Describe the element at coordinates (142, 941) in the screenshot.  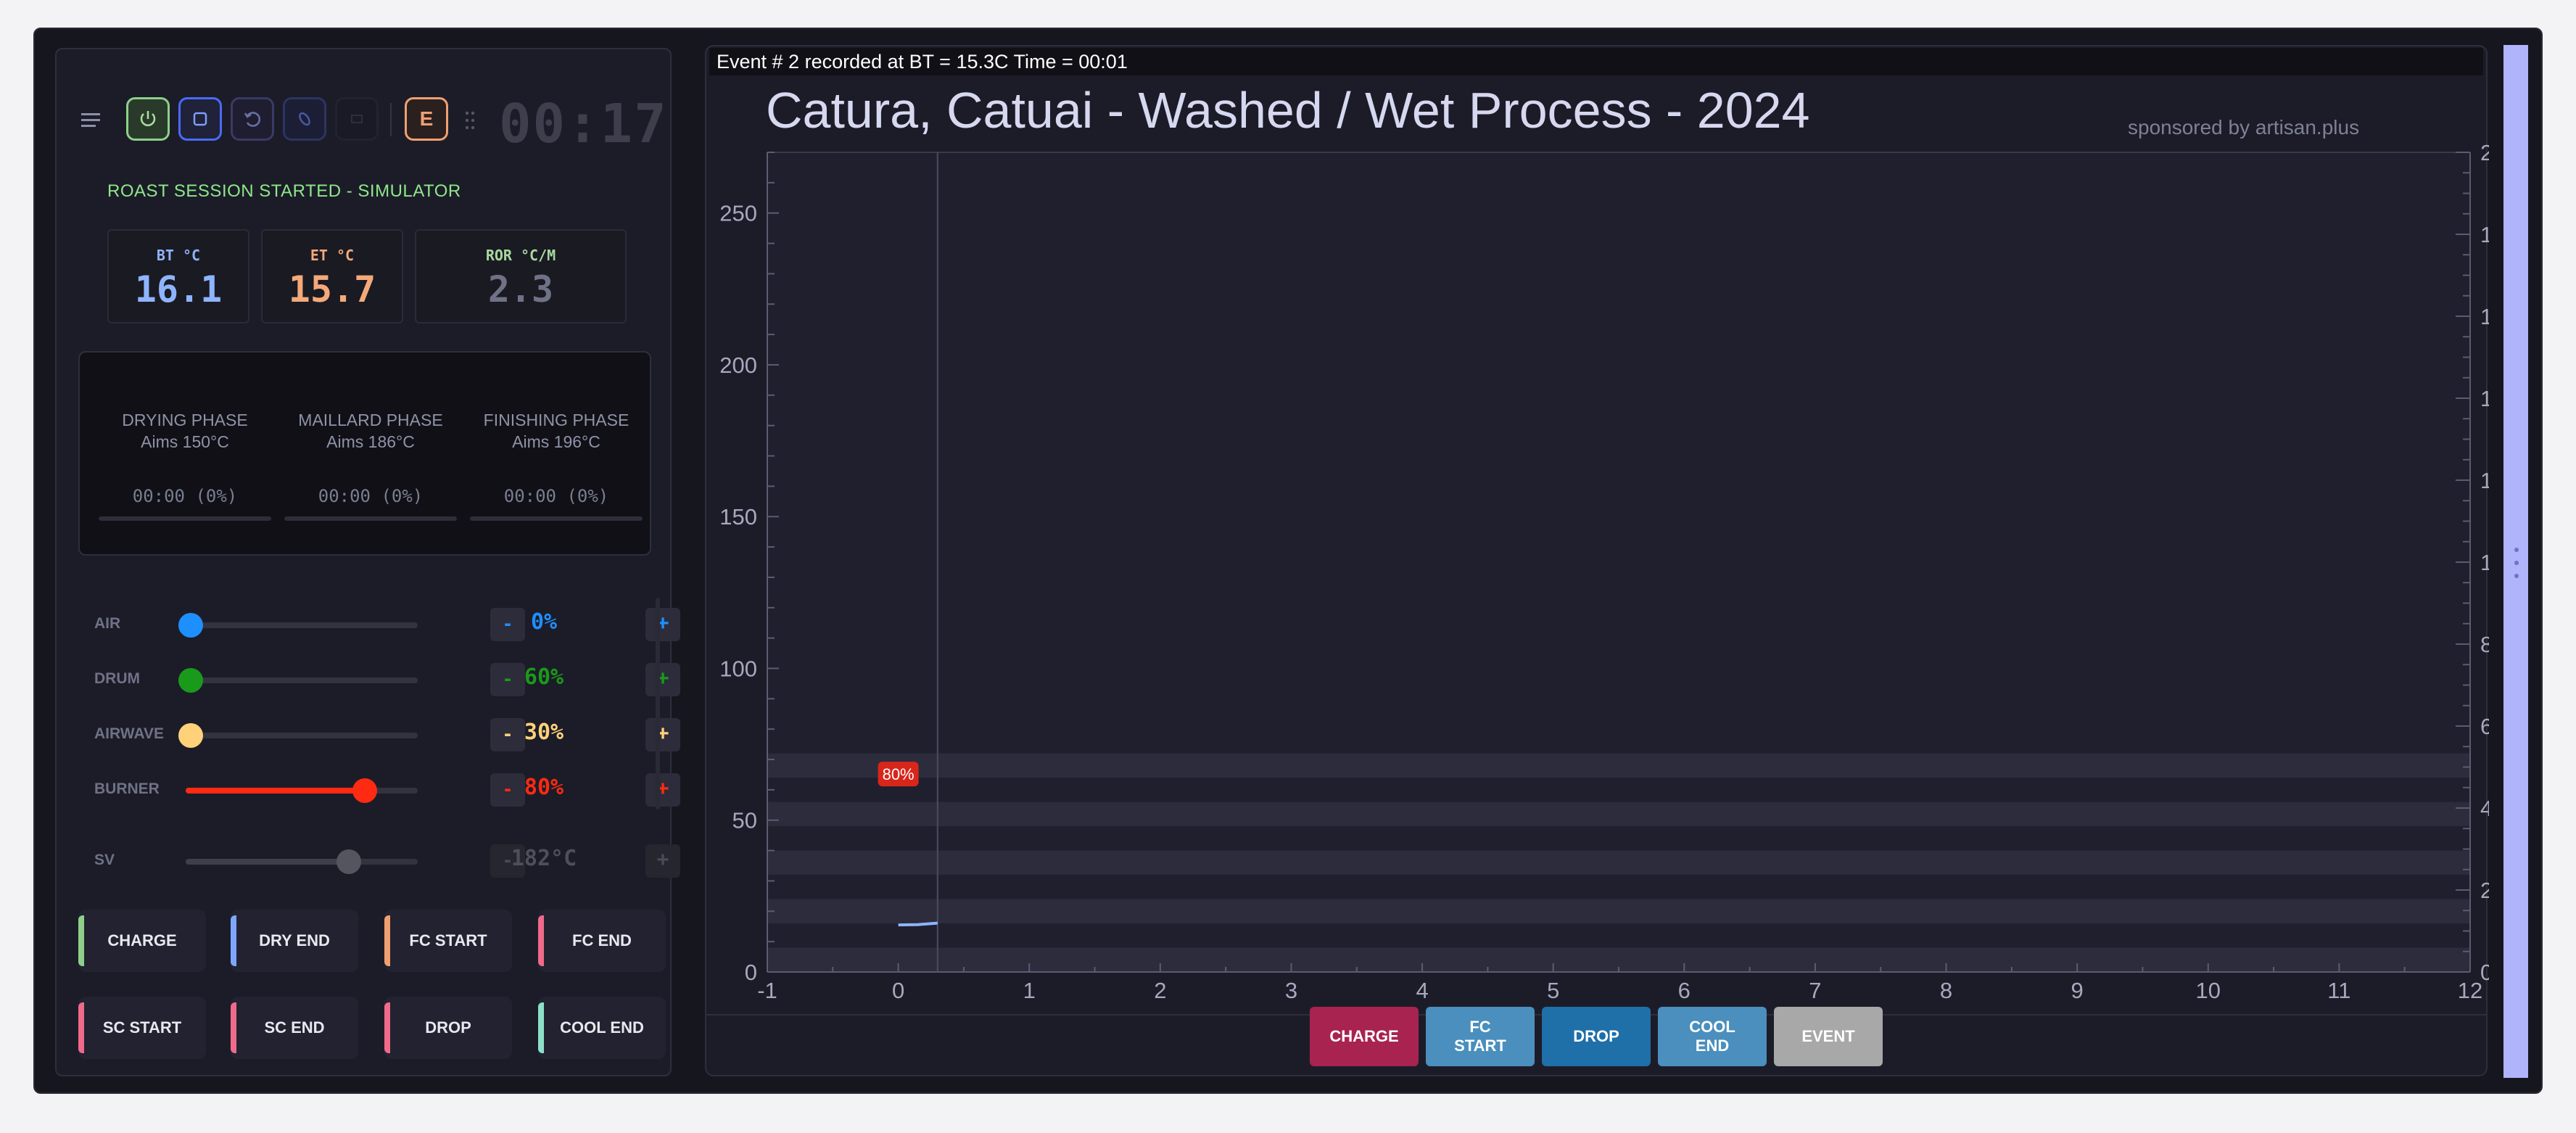
I see `charge-button: CHARGE` at that location.